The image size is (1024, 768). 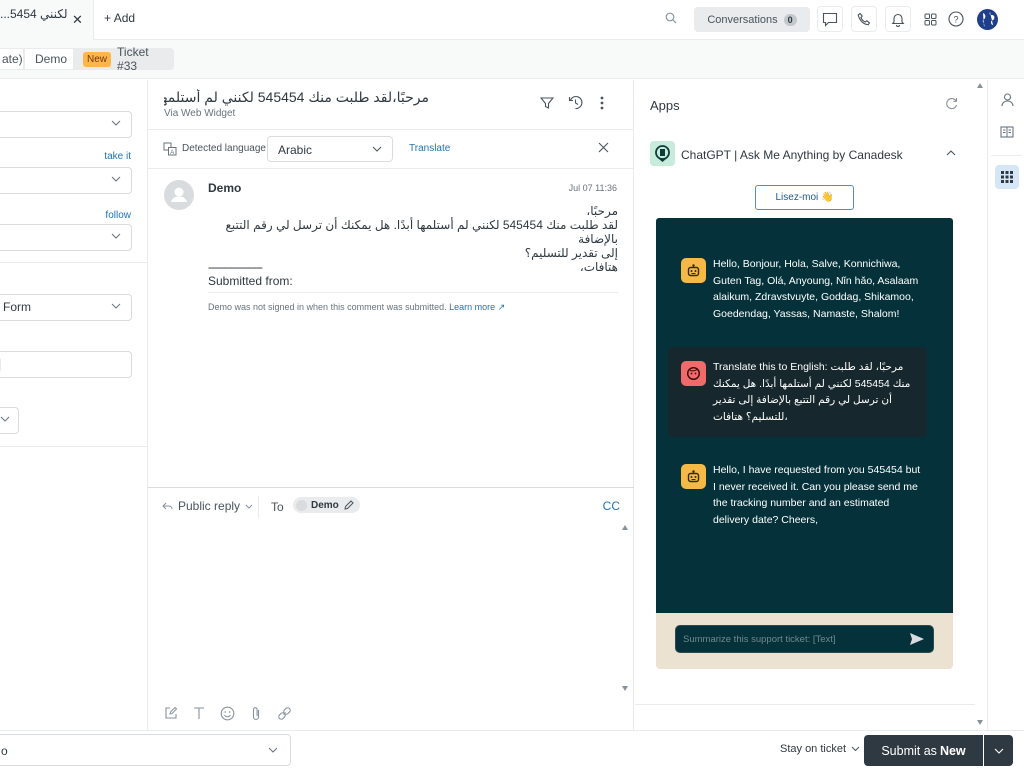 What do you see at coordinates (4, 751) in the screenshot?
I see `macro-select-value: o` at bounding box center [4, 751].